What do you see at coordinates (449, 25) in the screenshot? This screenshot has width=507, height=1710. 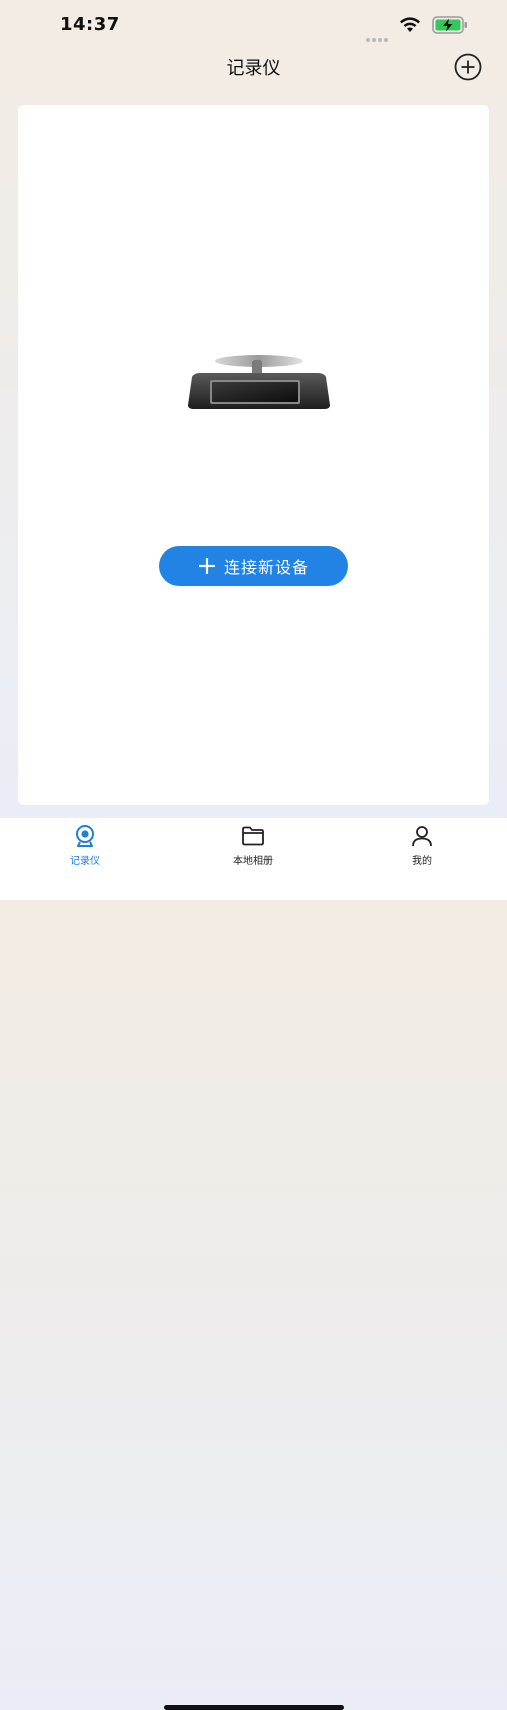 I see `battery-charging-icon` at bounding box center [449, 25].